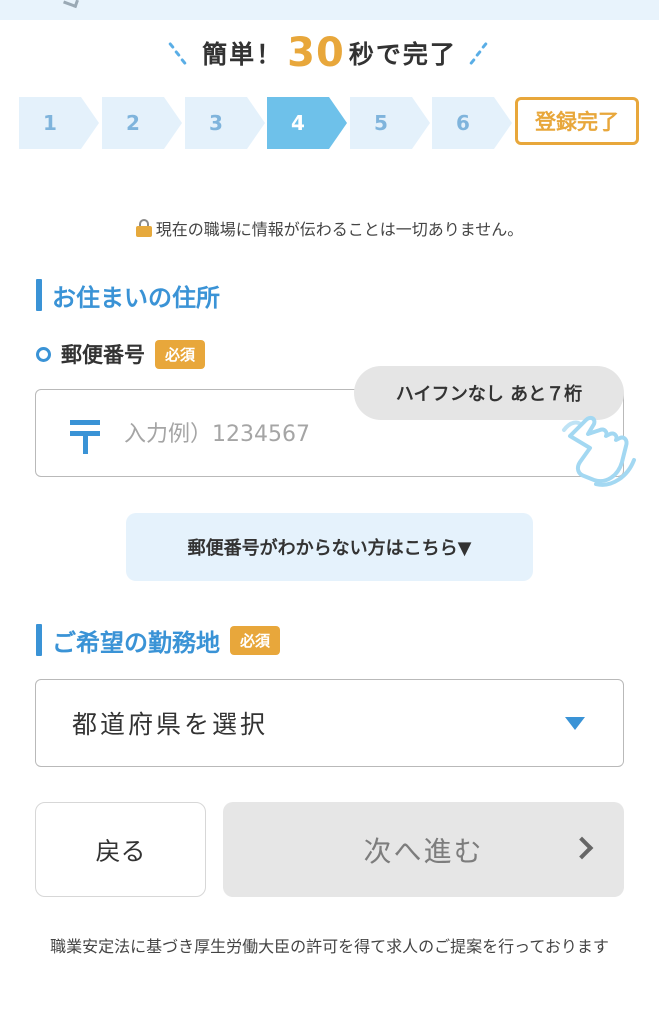 Image resolution: width=659 pixels, height=1024 pixels. I want to click on lock-icon, so click(143, 228).